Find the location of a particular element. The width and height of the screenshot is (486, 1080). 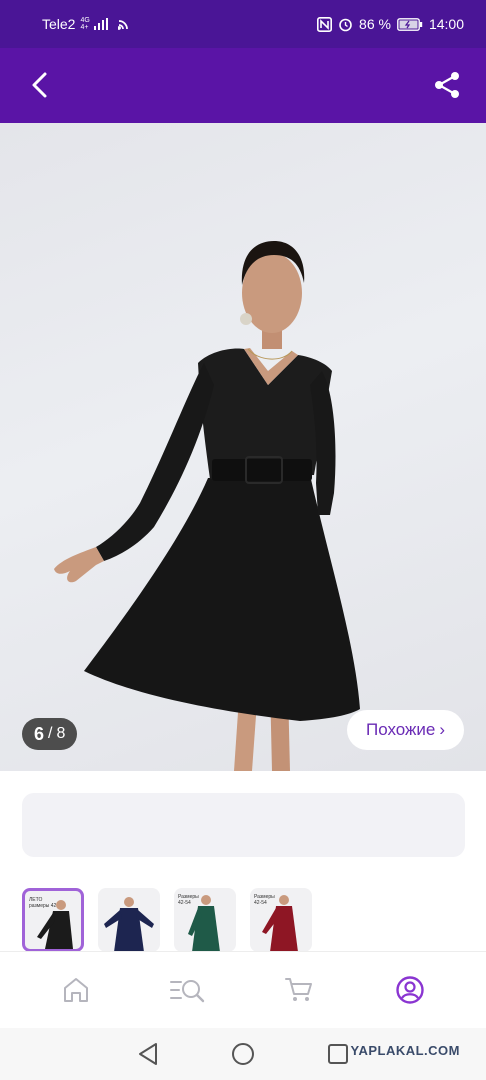

signal-icon is located at coordinates (100, 24).